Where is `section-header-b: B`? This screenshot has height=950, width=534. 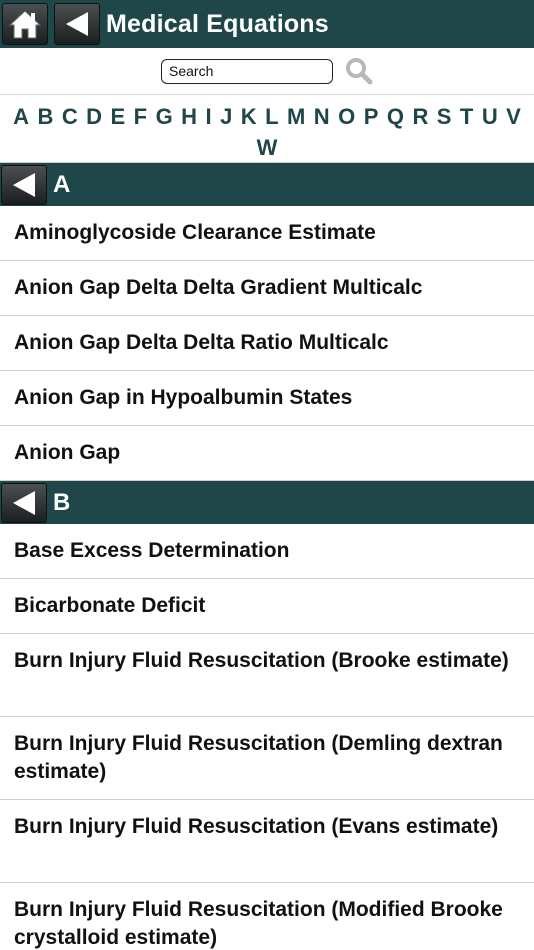 section-header-b: B is located at coordinates (267, 502).